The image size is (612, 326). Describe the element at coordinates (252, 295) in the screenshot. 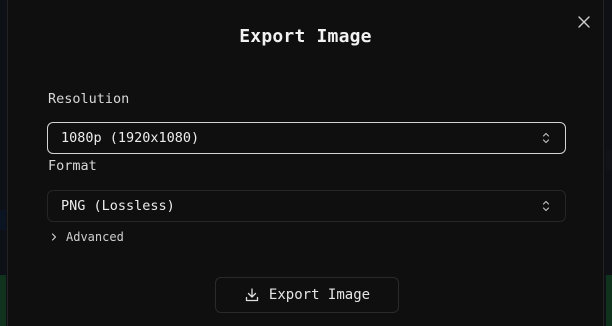

I see `download-icon` at that location.